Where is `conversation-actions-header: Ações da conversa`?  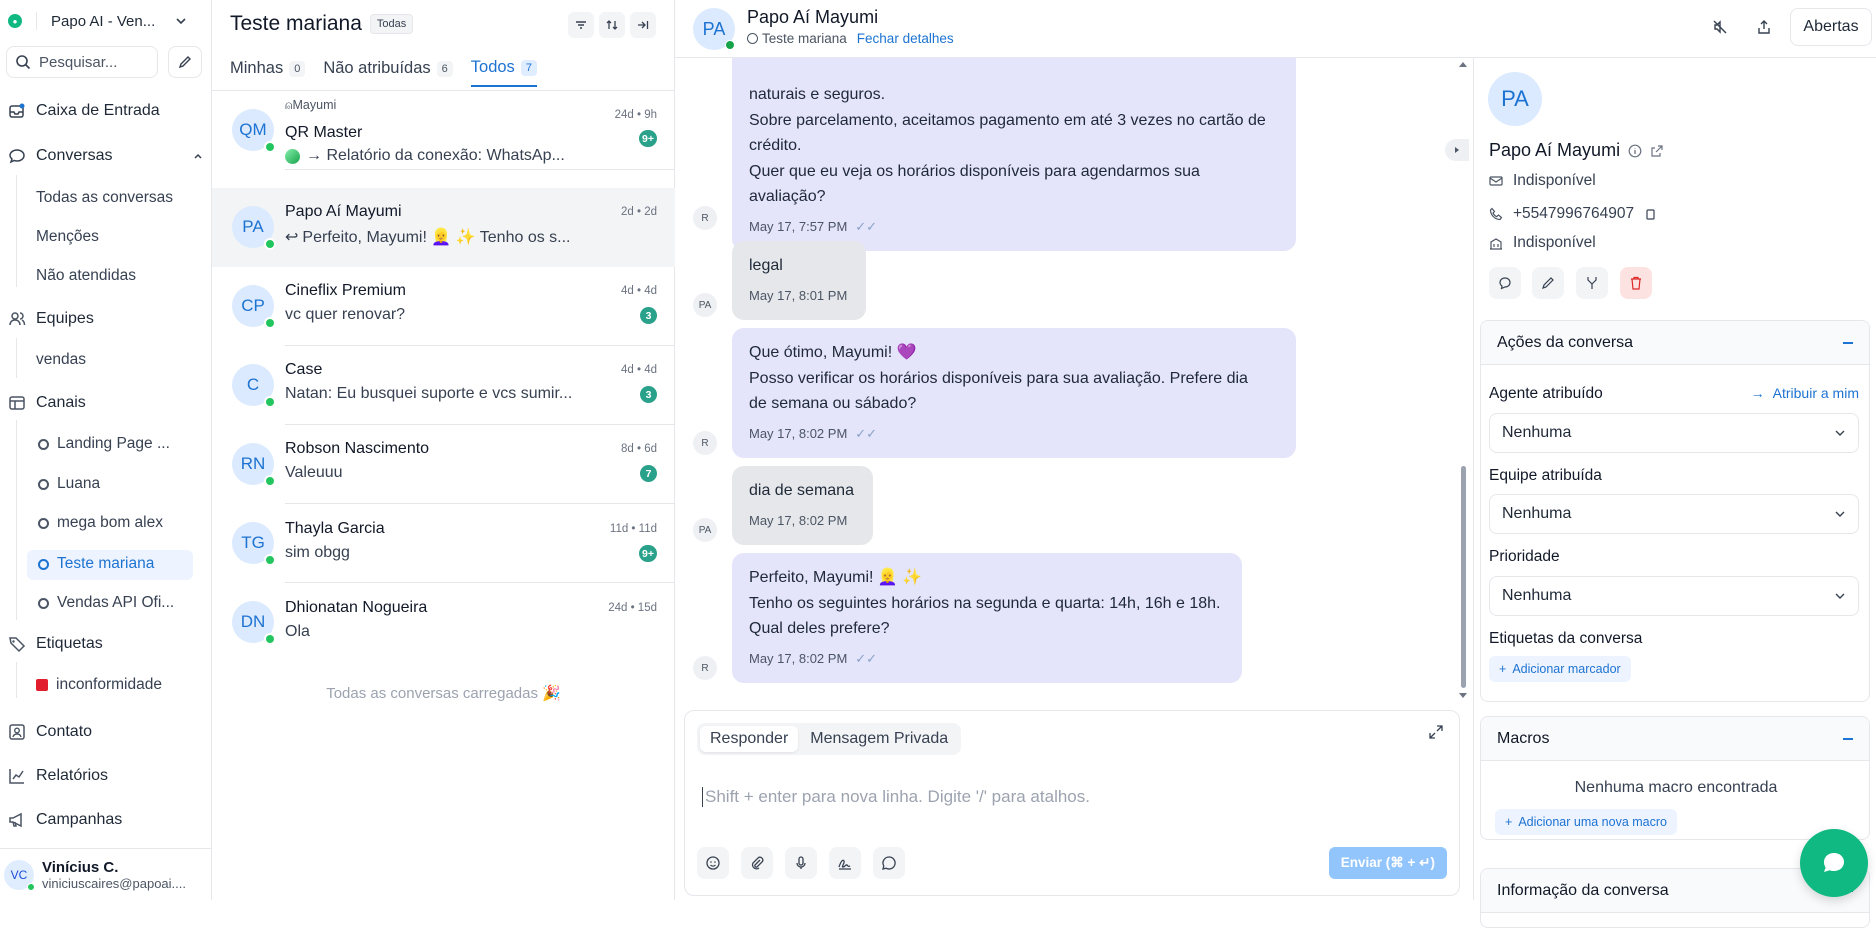
conversation-actions-header: Ações da conversa is located at coordinates (1675, 343).